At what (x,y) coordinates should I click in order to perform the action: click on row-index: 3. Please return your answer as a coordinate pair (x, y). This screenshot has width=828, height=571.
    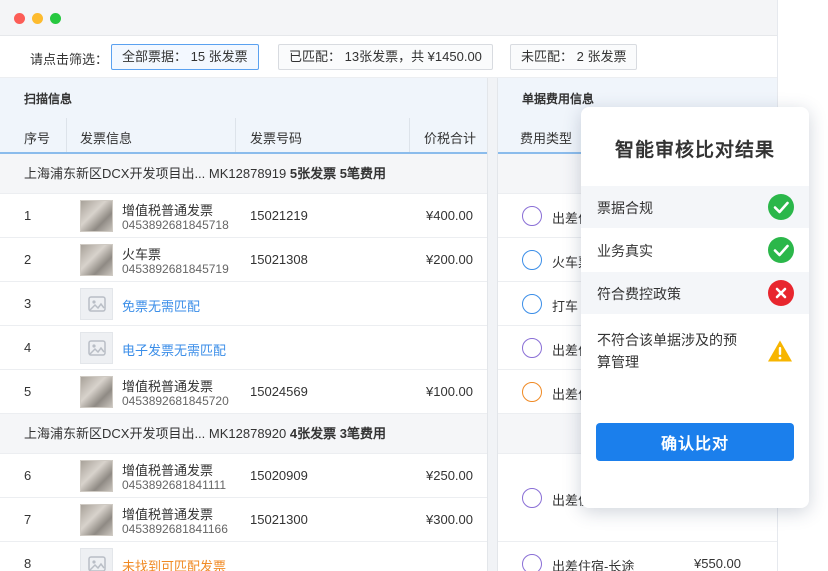
    Looking at the image, I should click on (28, 303).